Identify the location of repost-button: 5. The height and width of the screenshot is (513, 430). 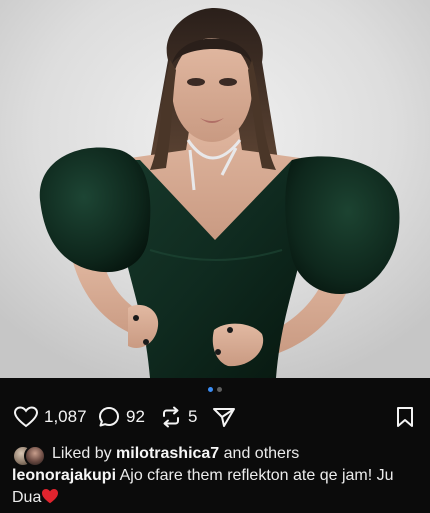
(178, 417).